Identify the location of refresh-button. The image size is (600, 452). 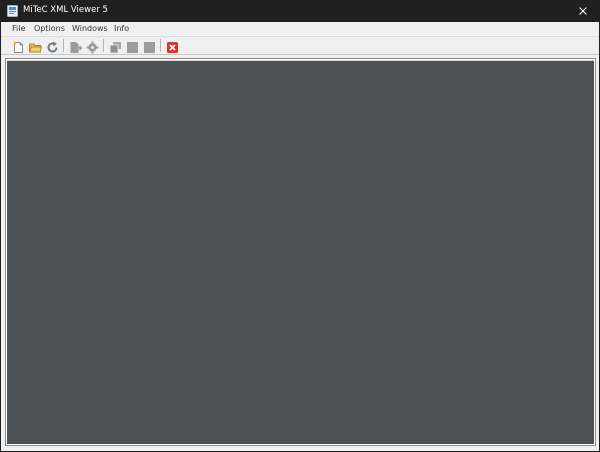
(52, 46).